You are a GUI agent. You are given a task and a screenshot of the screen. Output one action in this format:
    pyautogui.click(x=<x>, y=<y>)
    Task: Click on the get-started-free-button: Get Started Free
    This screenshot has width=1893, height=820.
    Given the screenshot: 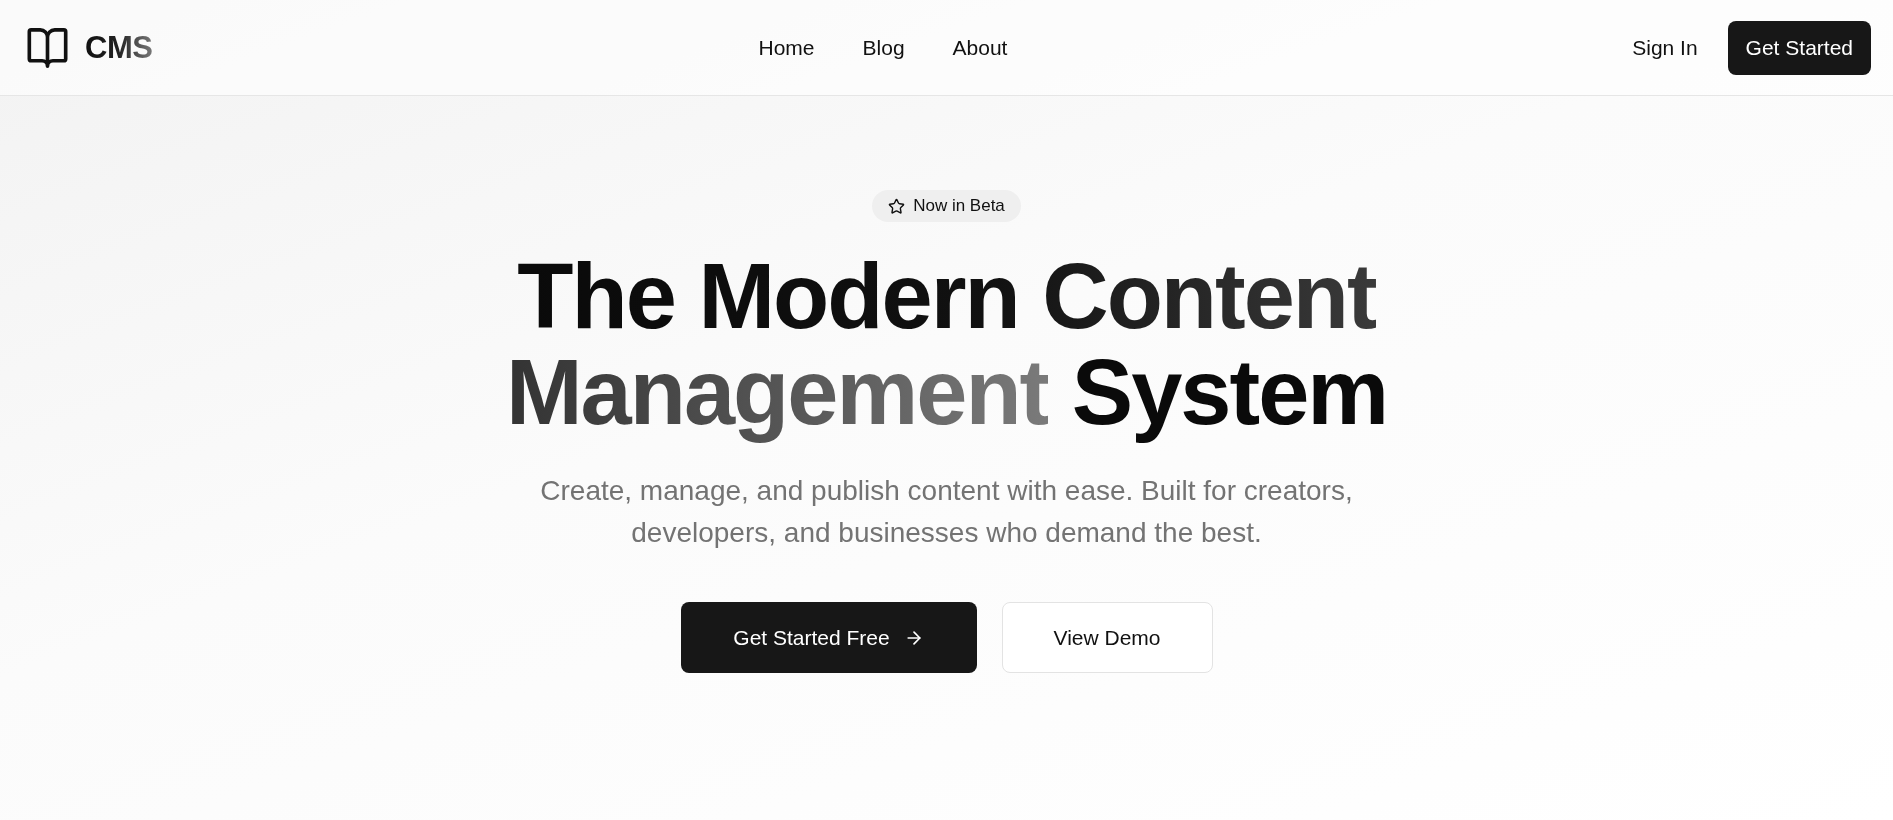 What is the action you would take?
    pyautogui.click(x=828, y=637)
    